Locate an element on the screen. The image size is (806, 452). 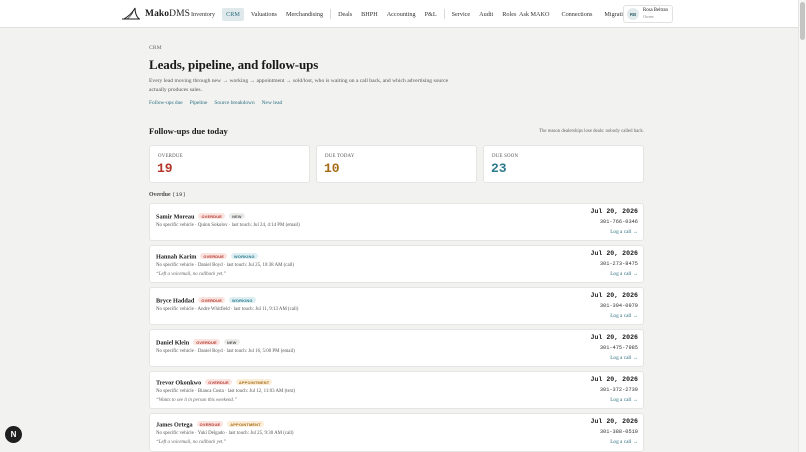
overdue-list-heading: Overdue (19) is located at coordinates (167, 194).